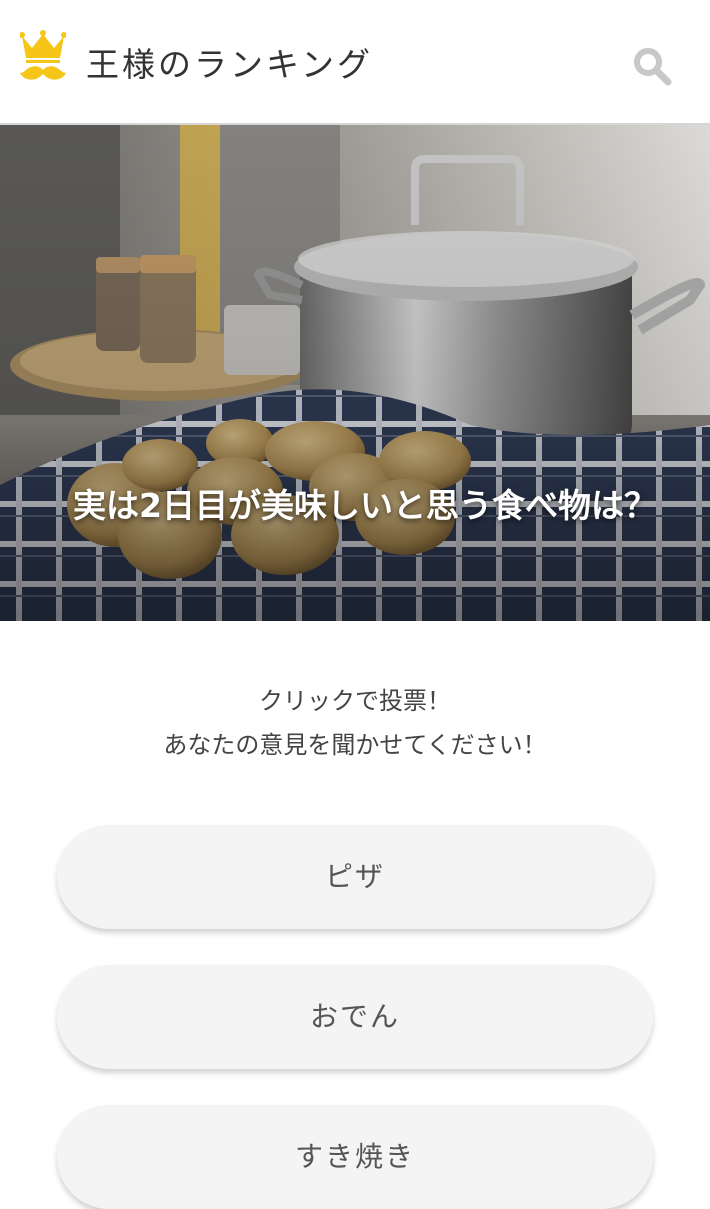 The height and width of the screenshot is (1209, 710). I want to click on vote-option-button: すき焼き, so click(355, 1157).